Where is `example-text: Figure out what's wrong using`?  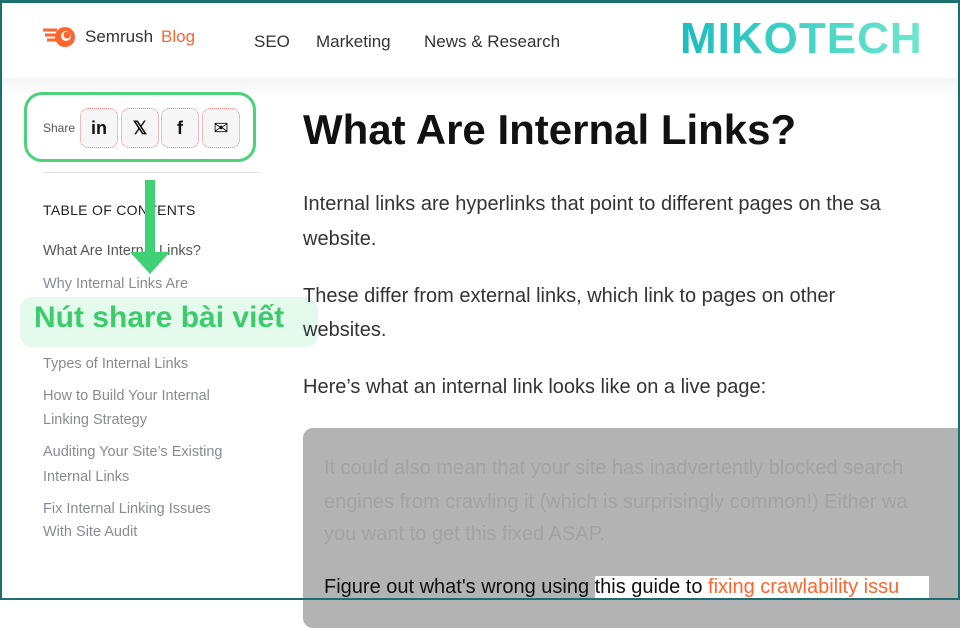 example-text: Figure out what's wrong using is located at coordinates (459, 587).